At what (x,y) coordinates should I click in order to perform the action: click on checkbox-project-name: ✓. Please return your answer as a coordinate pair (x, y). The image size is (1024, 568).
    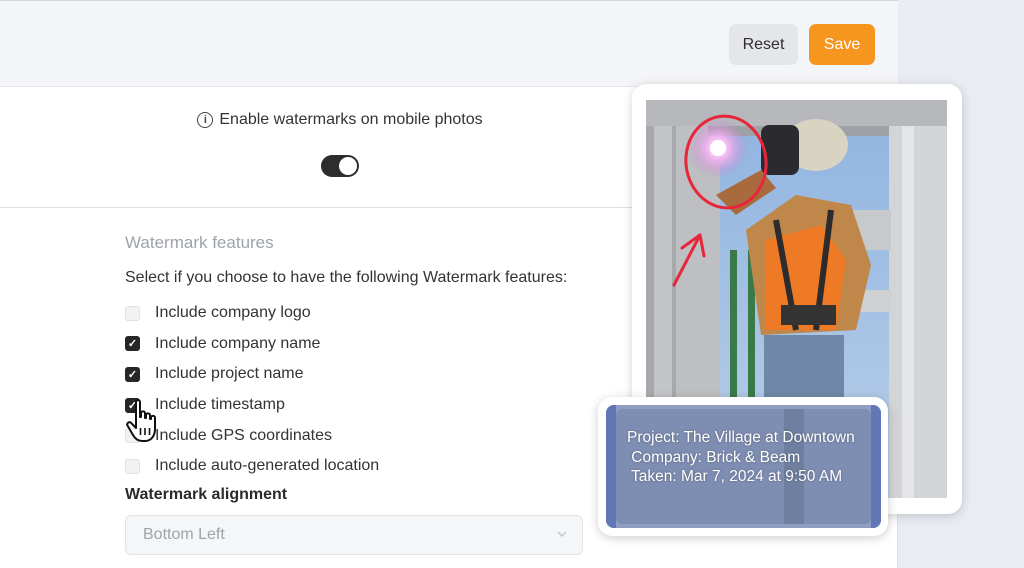
    Looking at the image, I should click on (132, 374).